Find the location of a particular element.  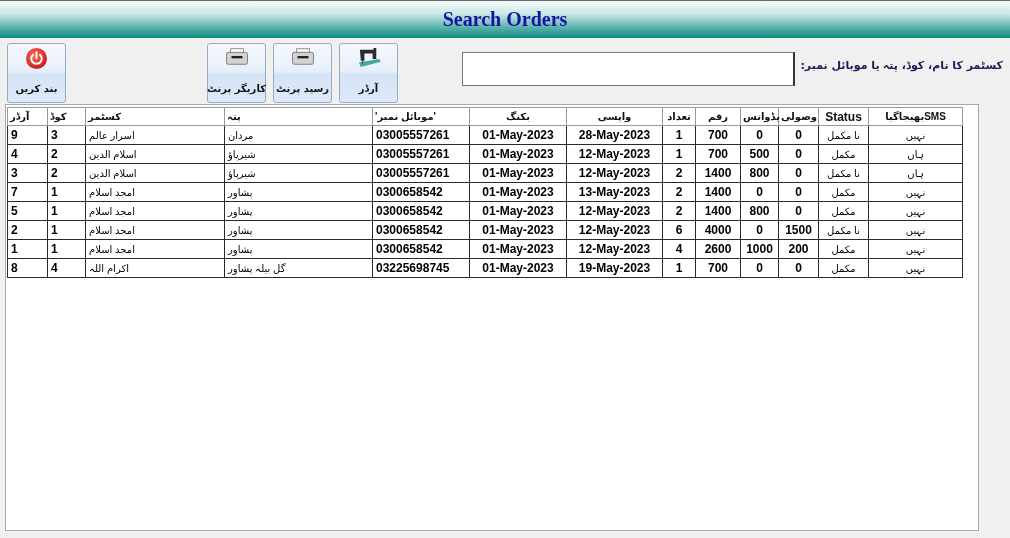

column-header: وصولی is located at coordinates (798, 116).